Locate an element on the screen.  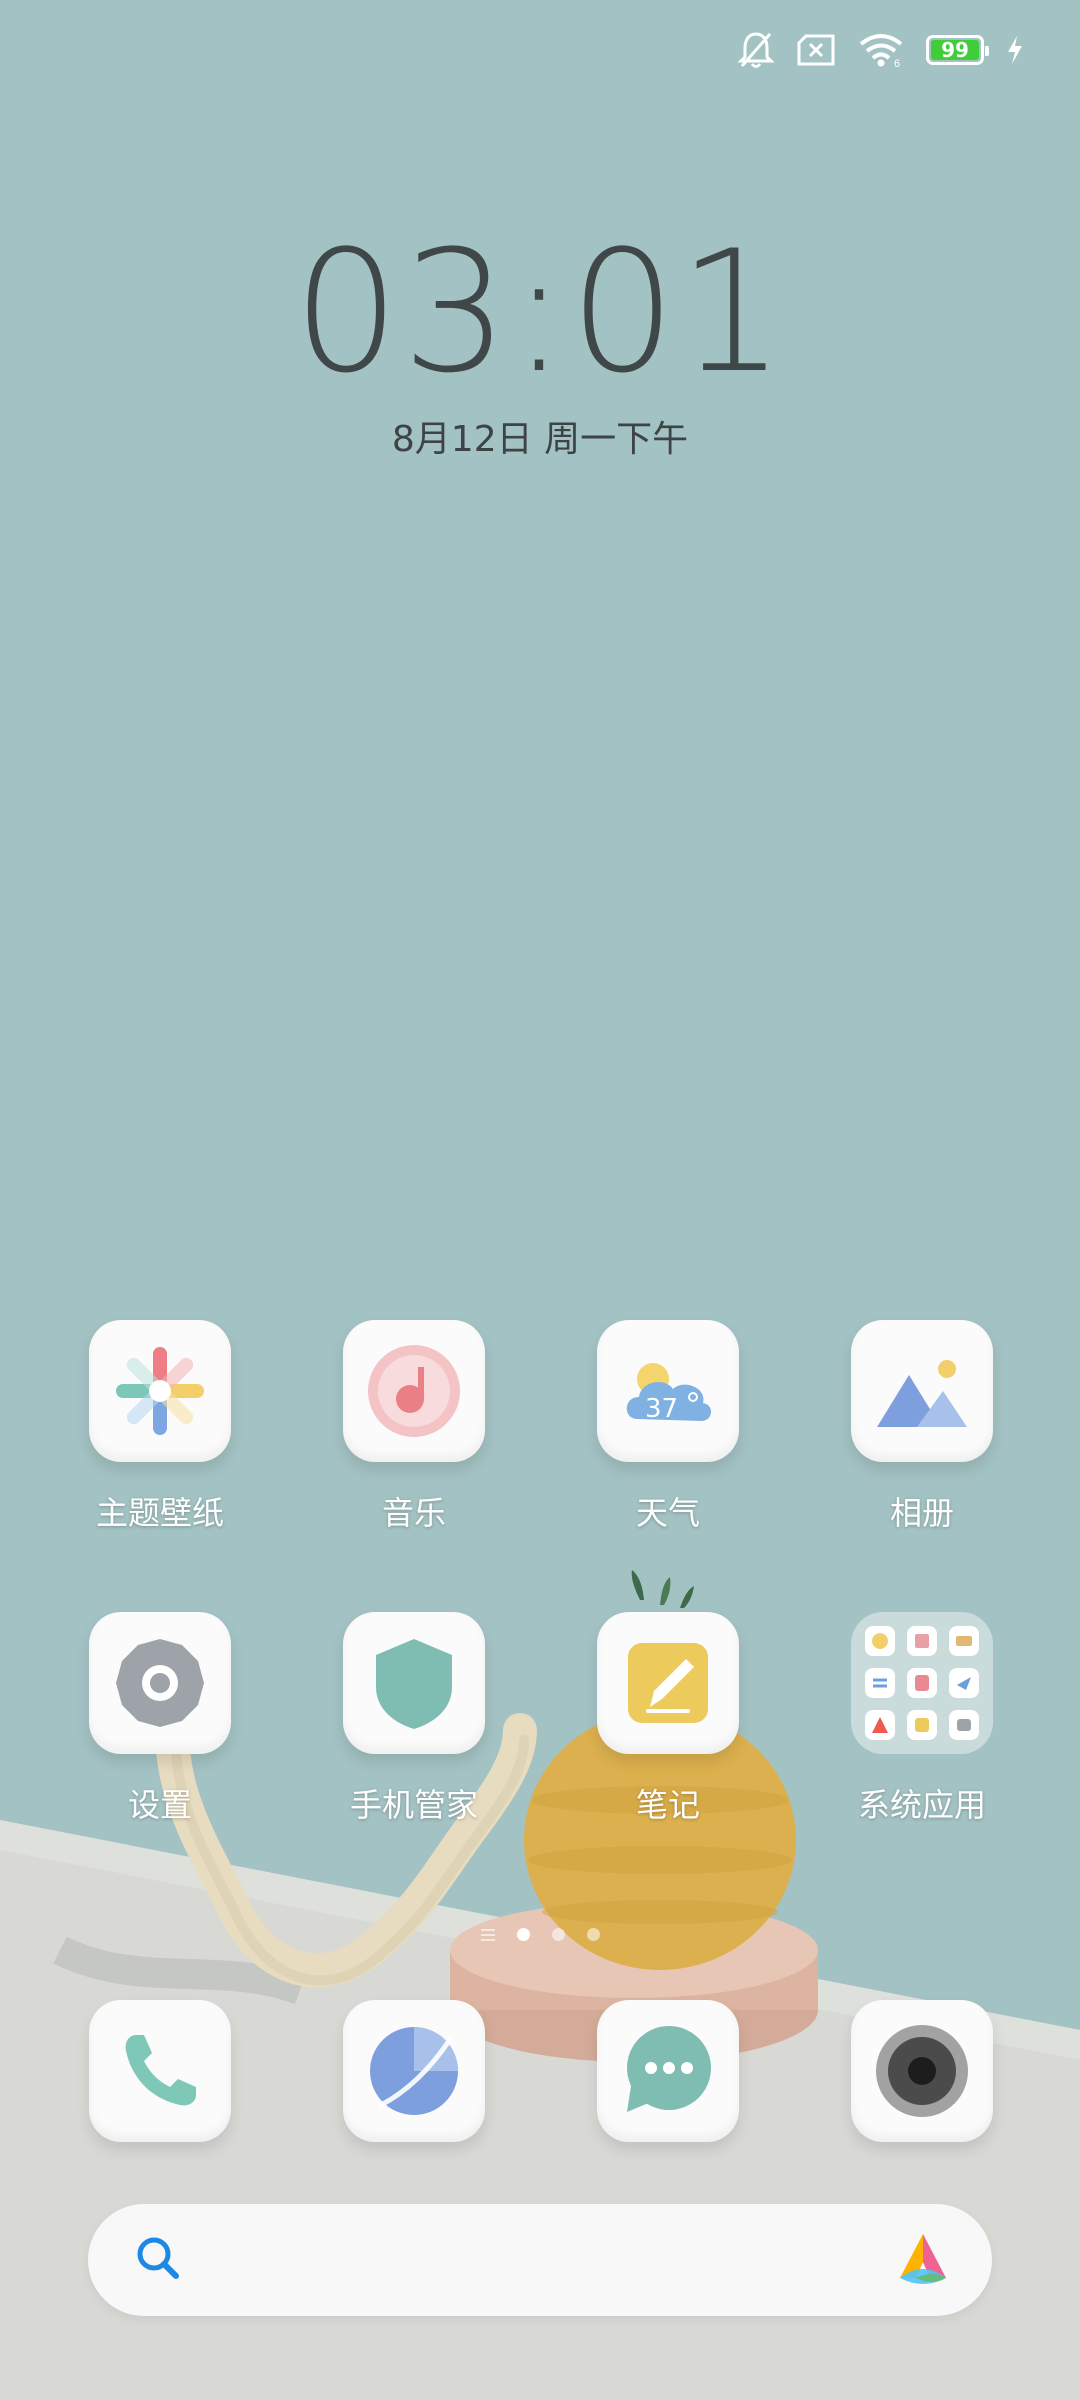
phone-icon is located at coordinates (160, 2071).